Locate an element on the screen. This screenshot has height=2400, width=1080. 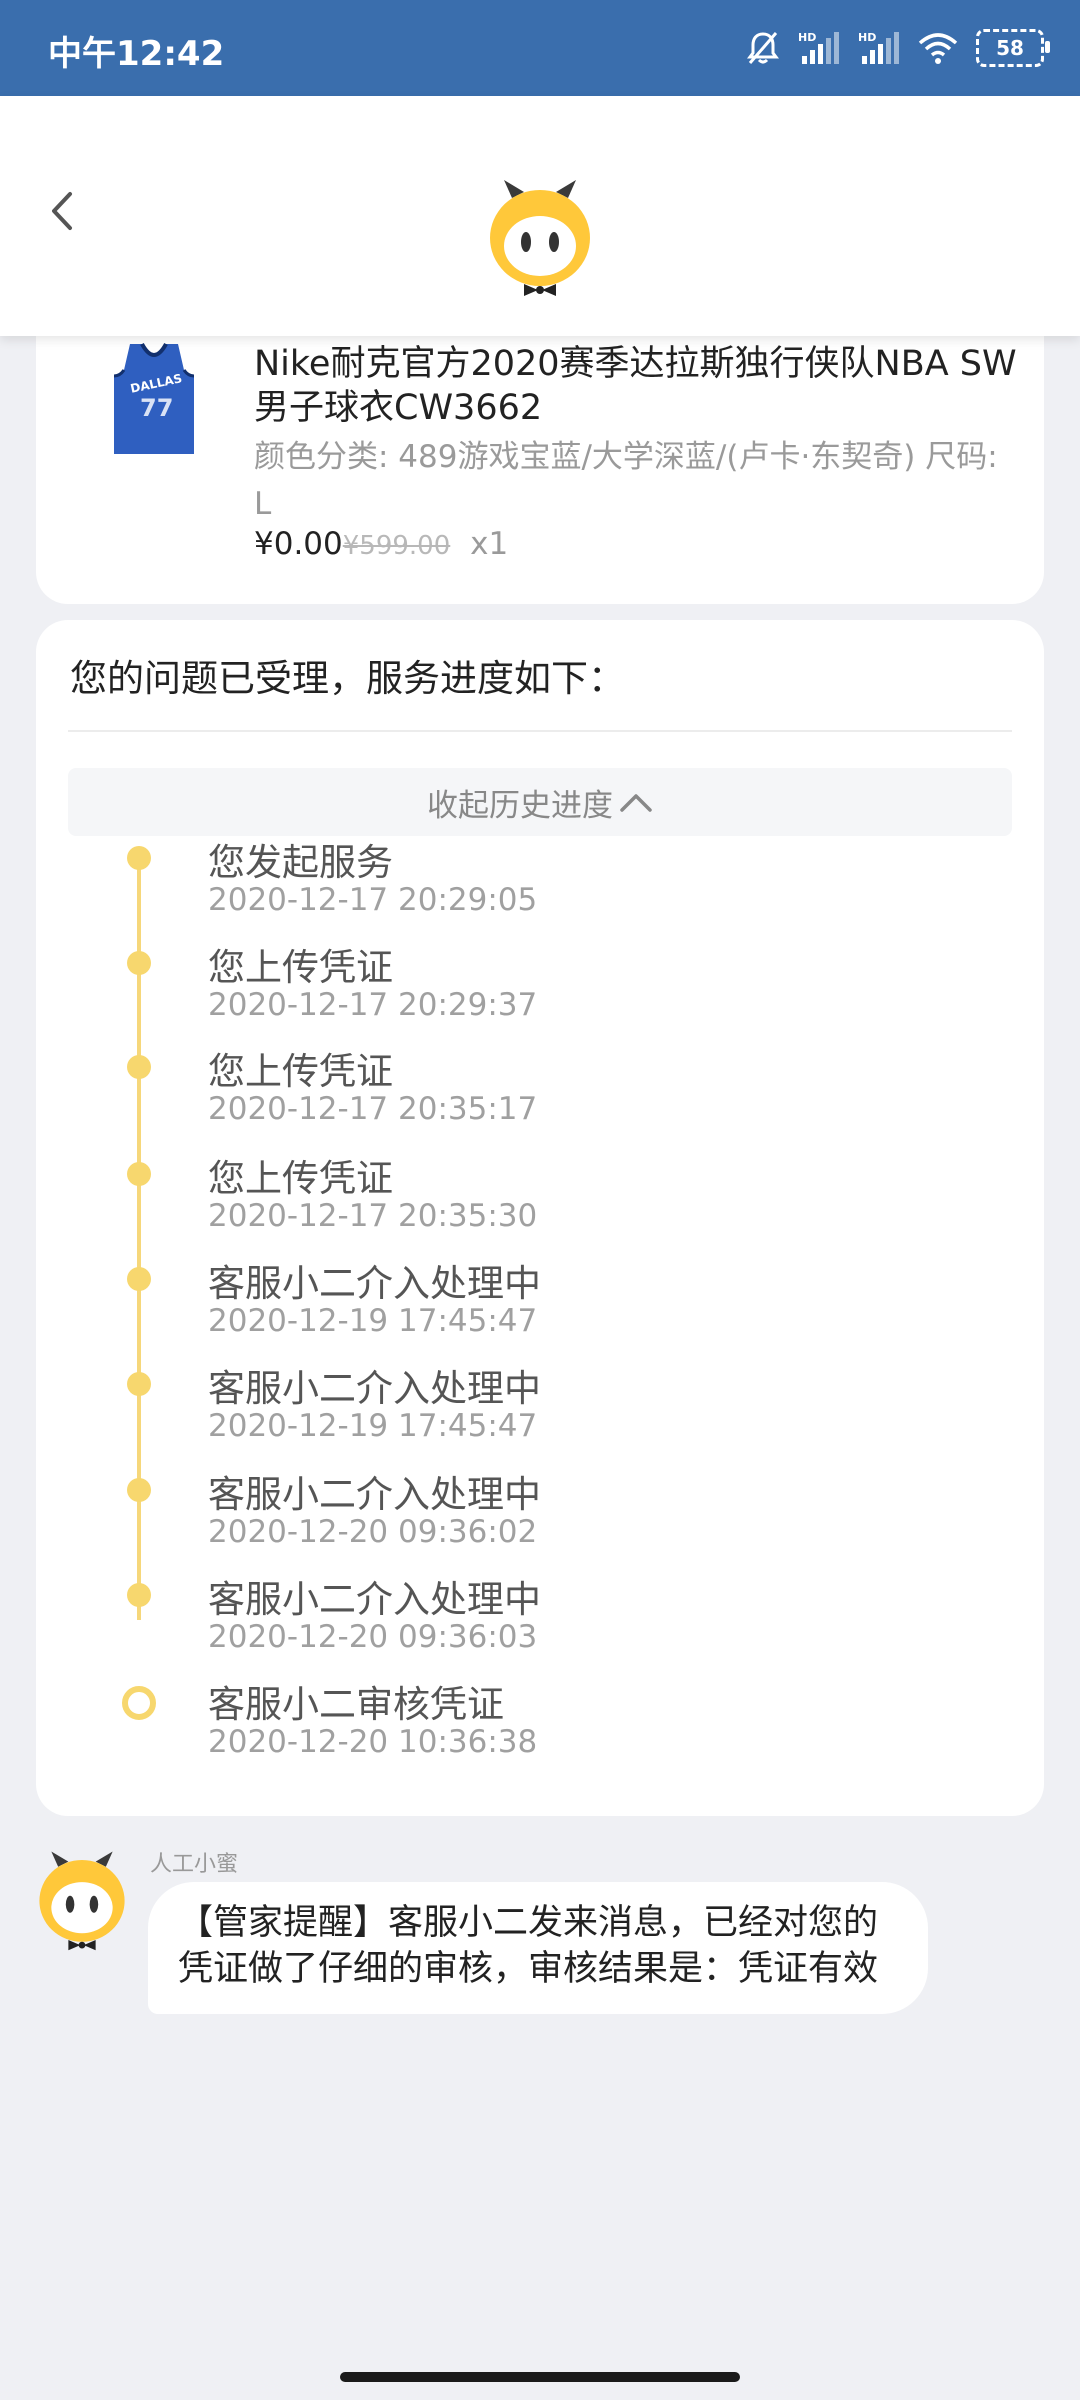
status-icons: HD HD 58 is located at coordinates (898, 48).